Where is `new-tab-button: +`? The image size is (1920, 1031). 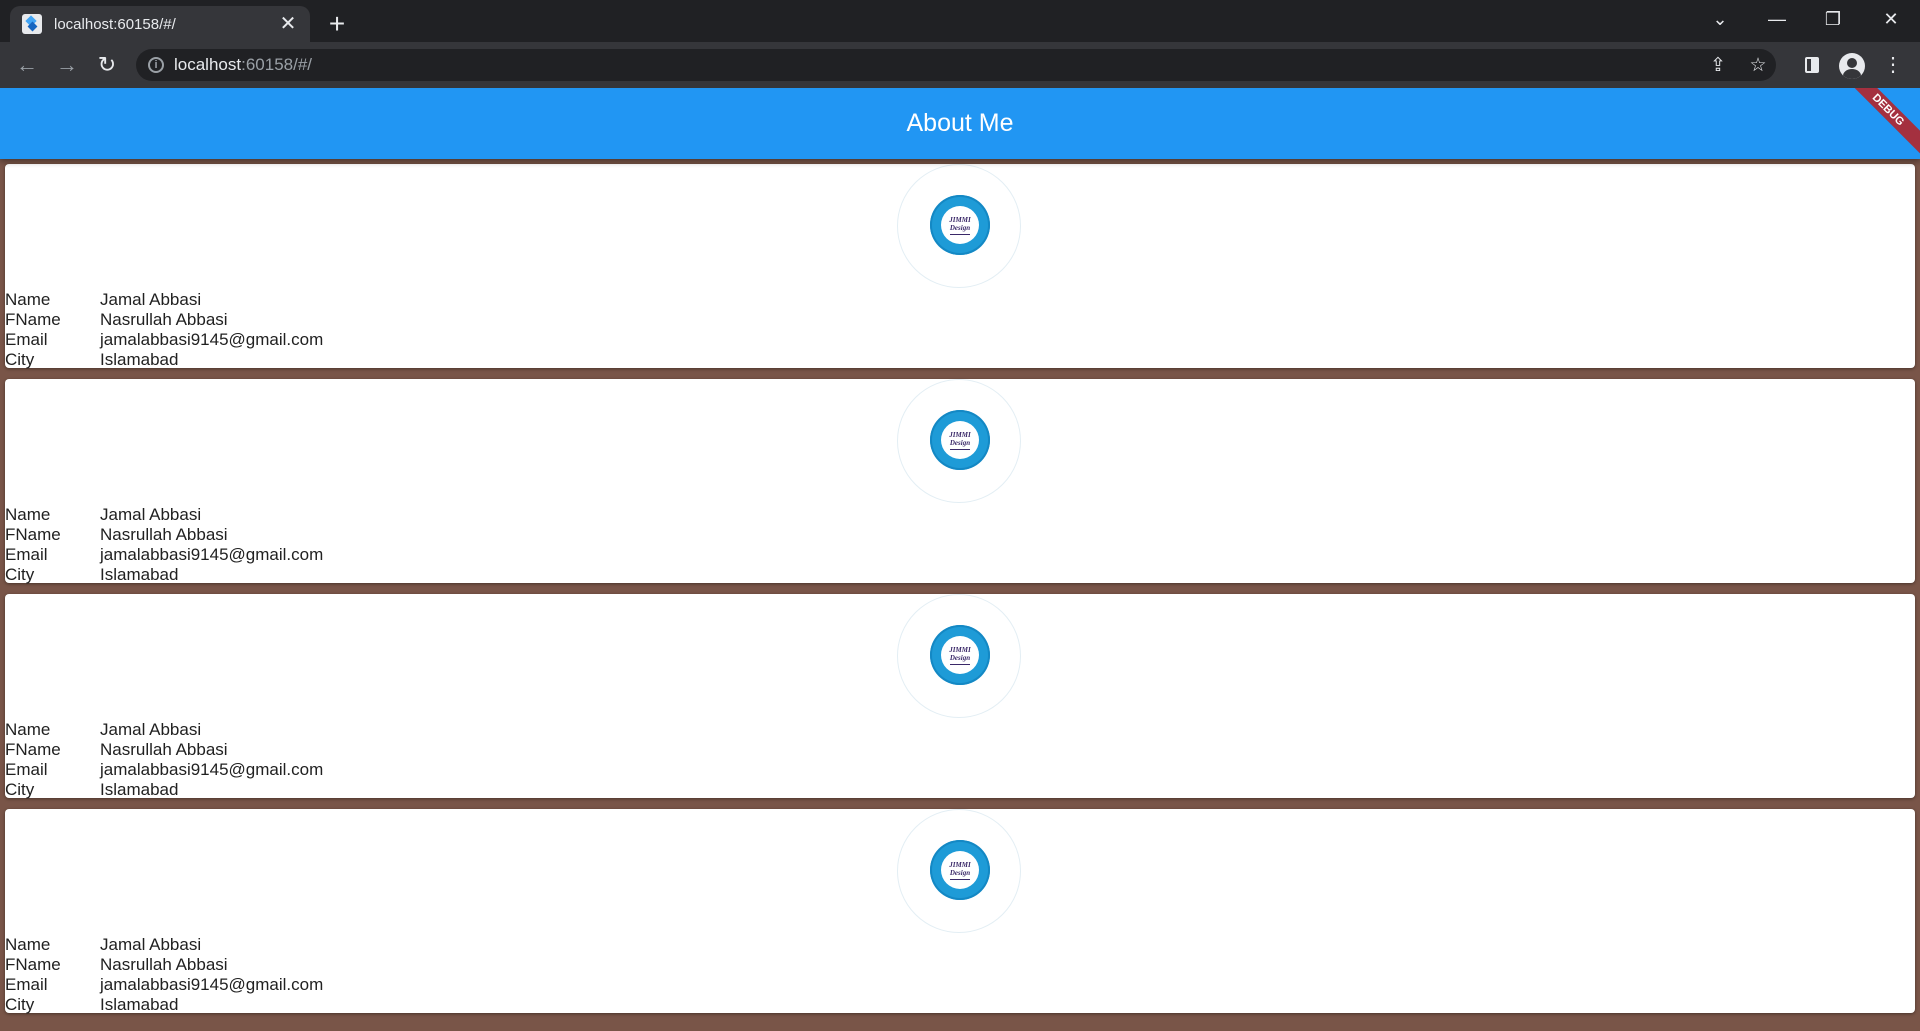
new-tab-button: + is located at coordinates (337, 24).